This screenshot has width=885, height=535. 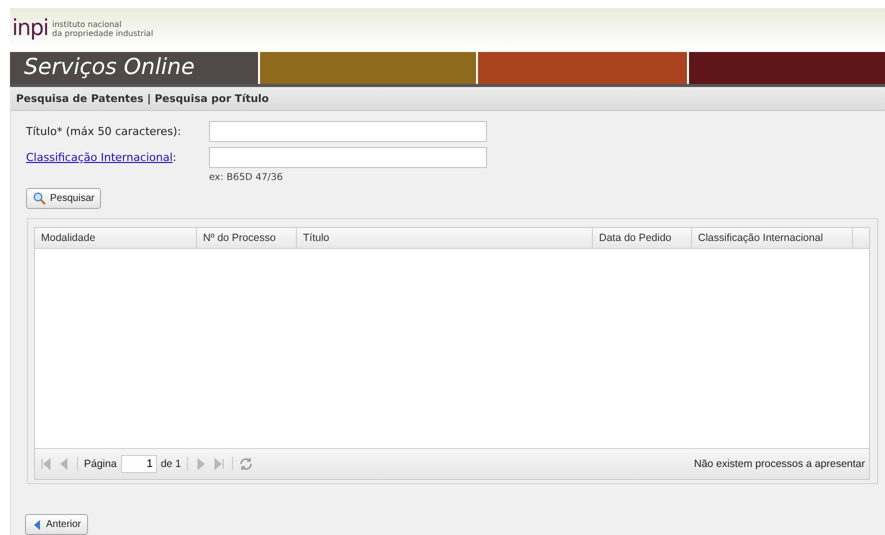 I want to click on logo-text: instituto nacional, so click(x=87, y=24).